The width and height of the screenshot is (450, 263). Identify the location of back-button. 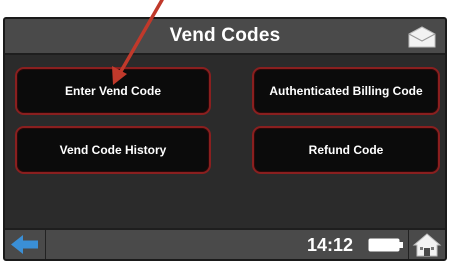
(25, 244).